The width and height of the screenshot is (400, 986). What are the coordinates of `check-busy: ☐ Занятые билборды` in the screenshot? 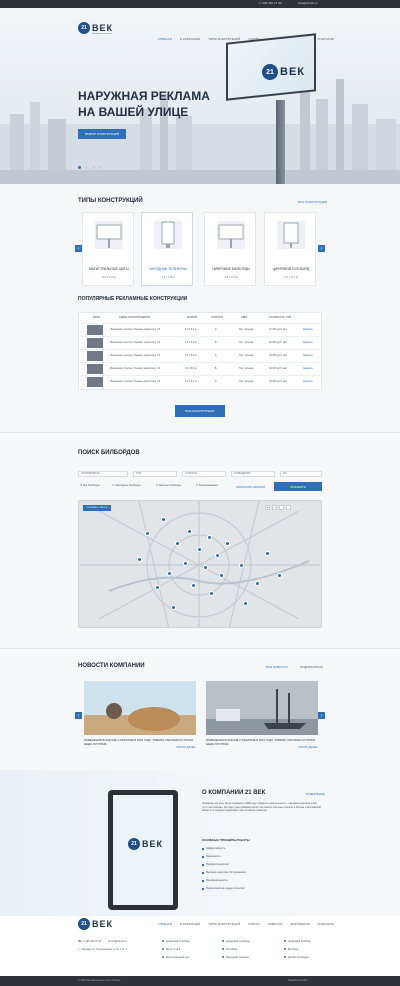 It's located at (168, 485).